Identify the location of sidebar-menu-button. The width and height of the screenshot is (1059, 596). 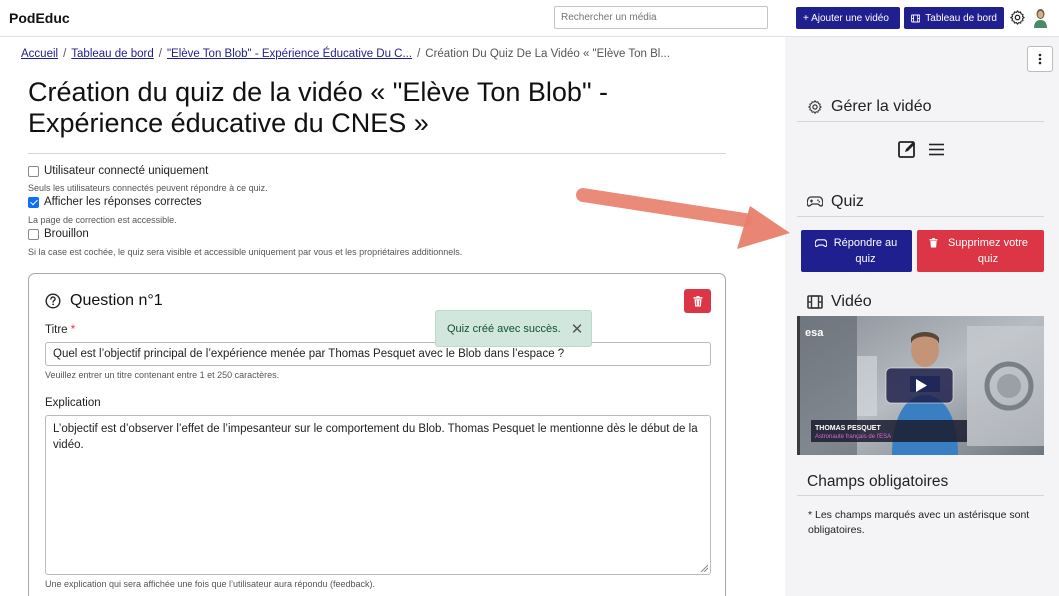
(1040, 59).